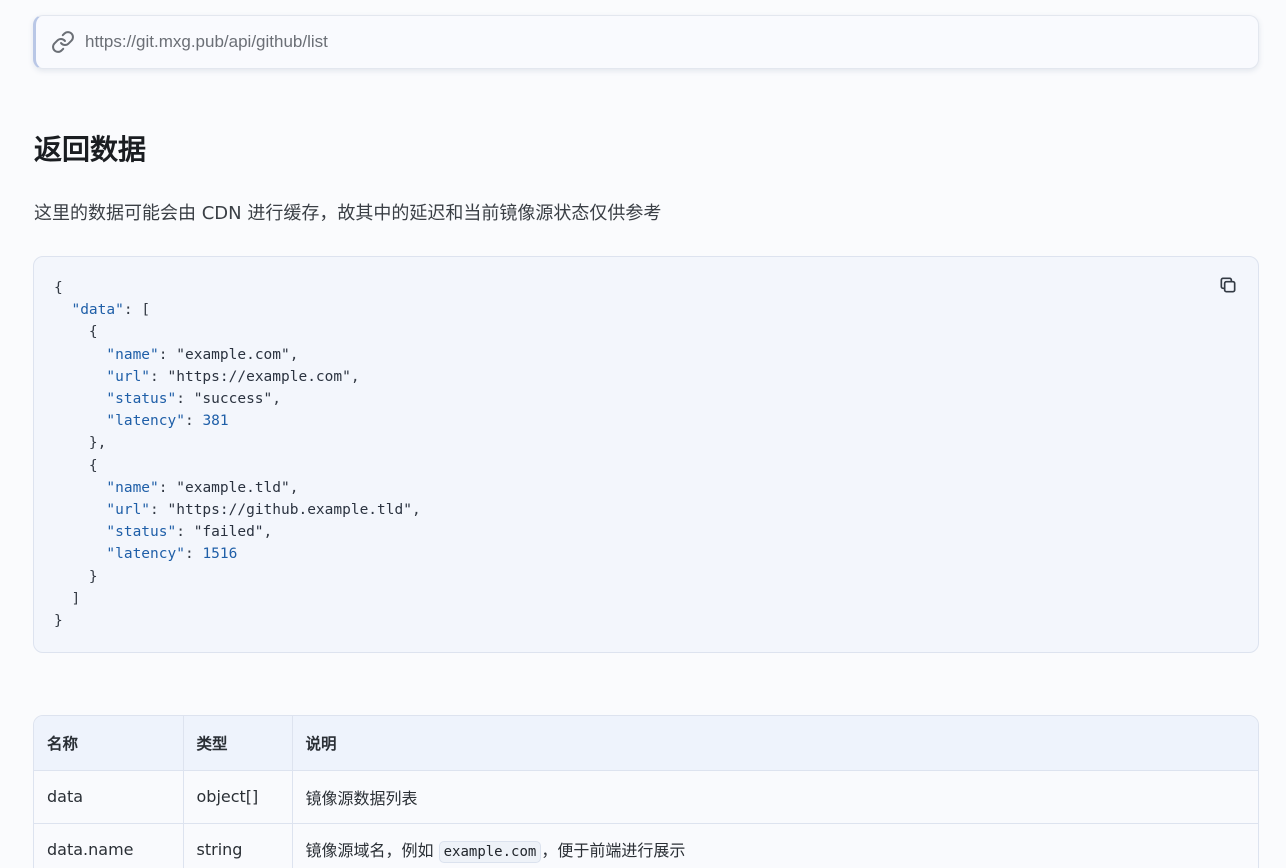  I want to click on code-number: 381, so click(215, 421).